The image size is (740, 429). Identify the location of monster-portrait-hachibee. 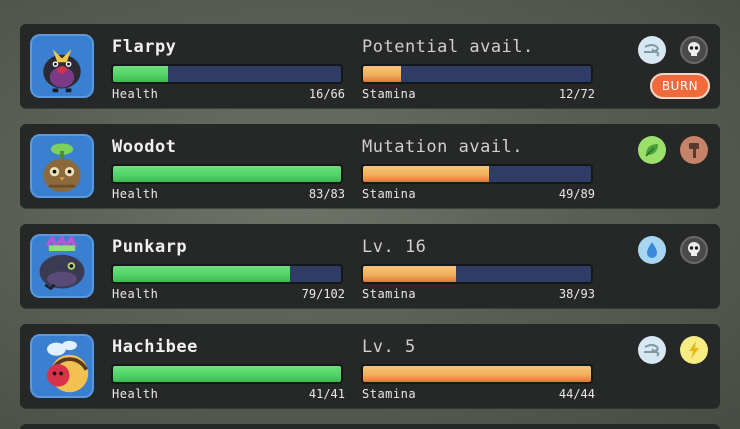
(62, 366).